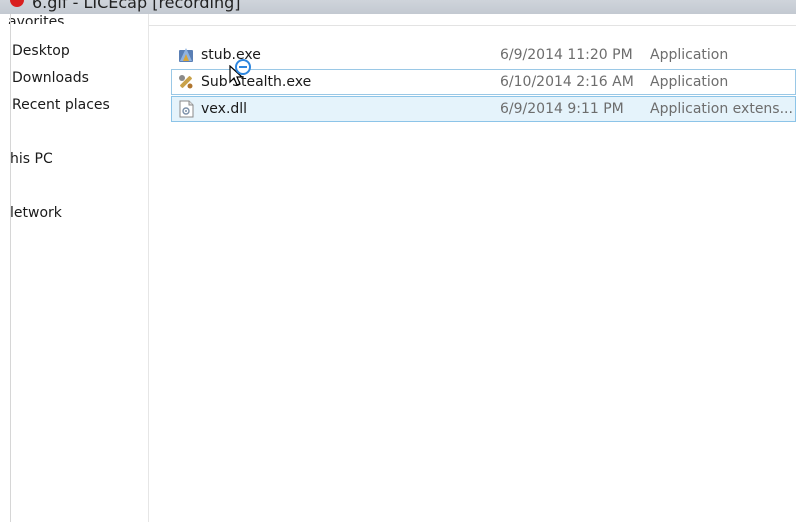  What do you see at coordinates (136, 6) in the screenshot?
I see `window-title: 6.gif - LICEcap [recording]` at bounding box center [136, 6].